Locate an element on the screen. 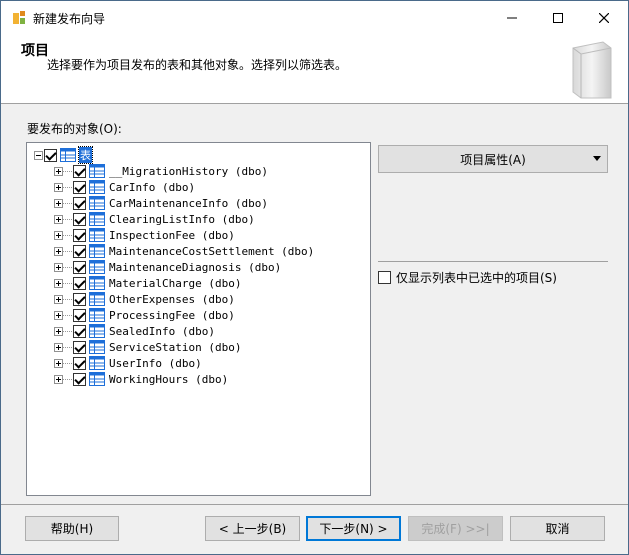 This screenshot has width=629, height=555. root-checkbox is located at coordinates (50, 155).